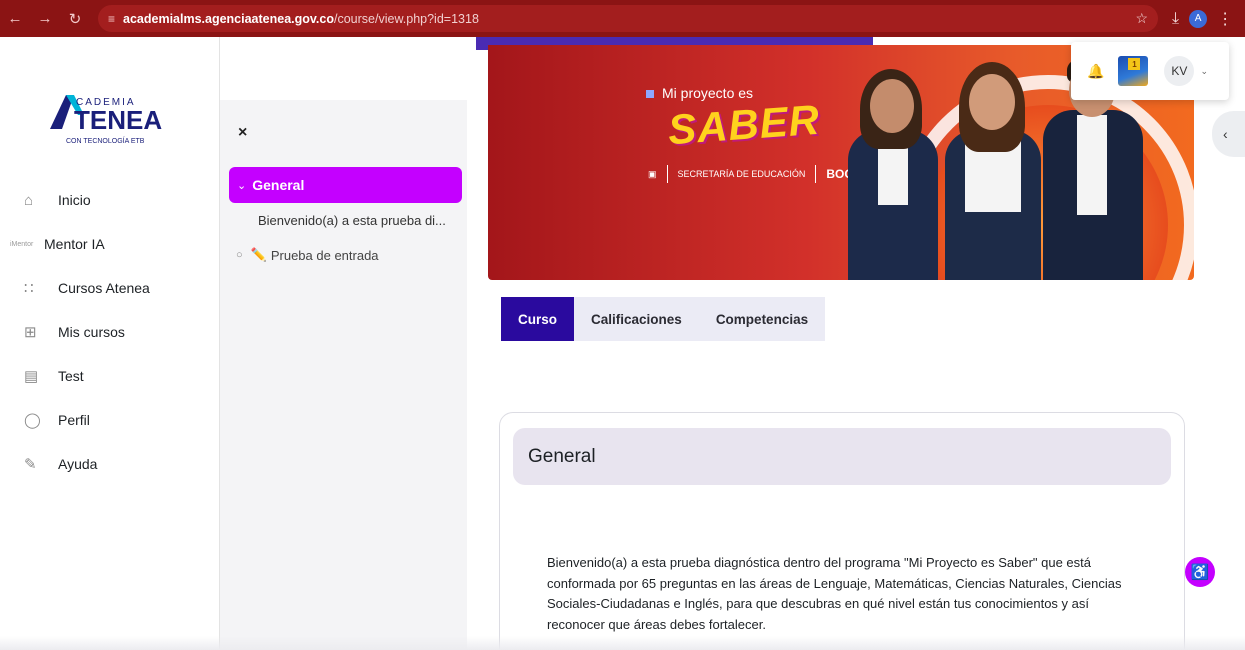  I want to click on forward-icon: →, so click(45, 18).